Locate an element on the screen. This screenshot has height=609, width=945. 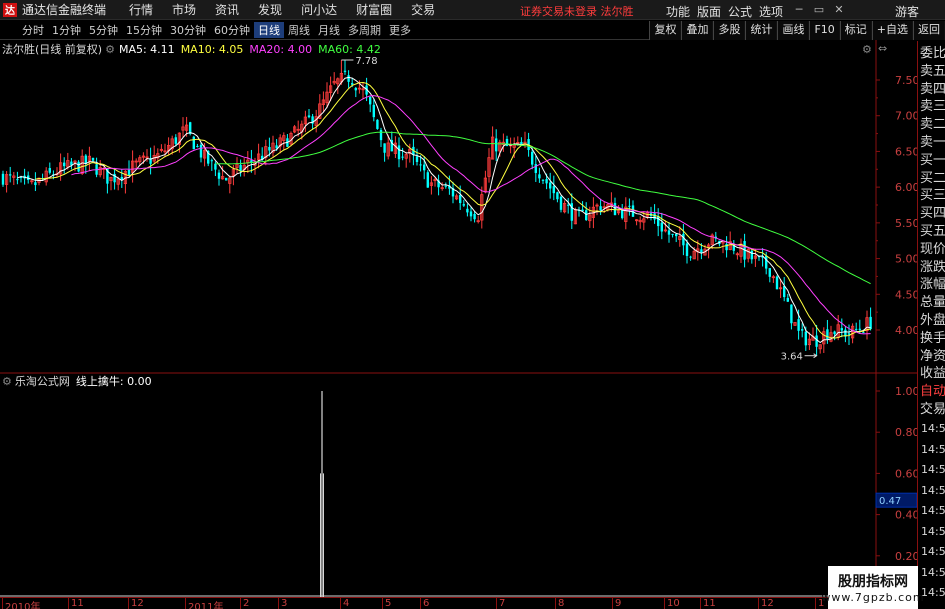
side-label-3: 卖三 is located at coordinates (932, 107).